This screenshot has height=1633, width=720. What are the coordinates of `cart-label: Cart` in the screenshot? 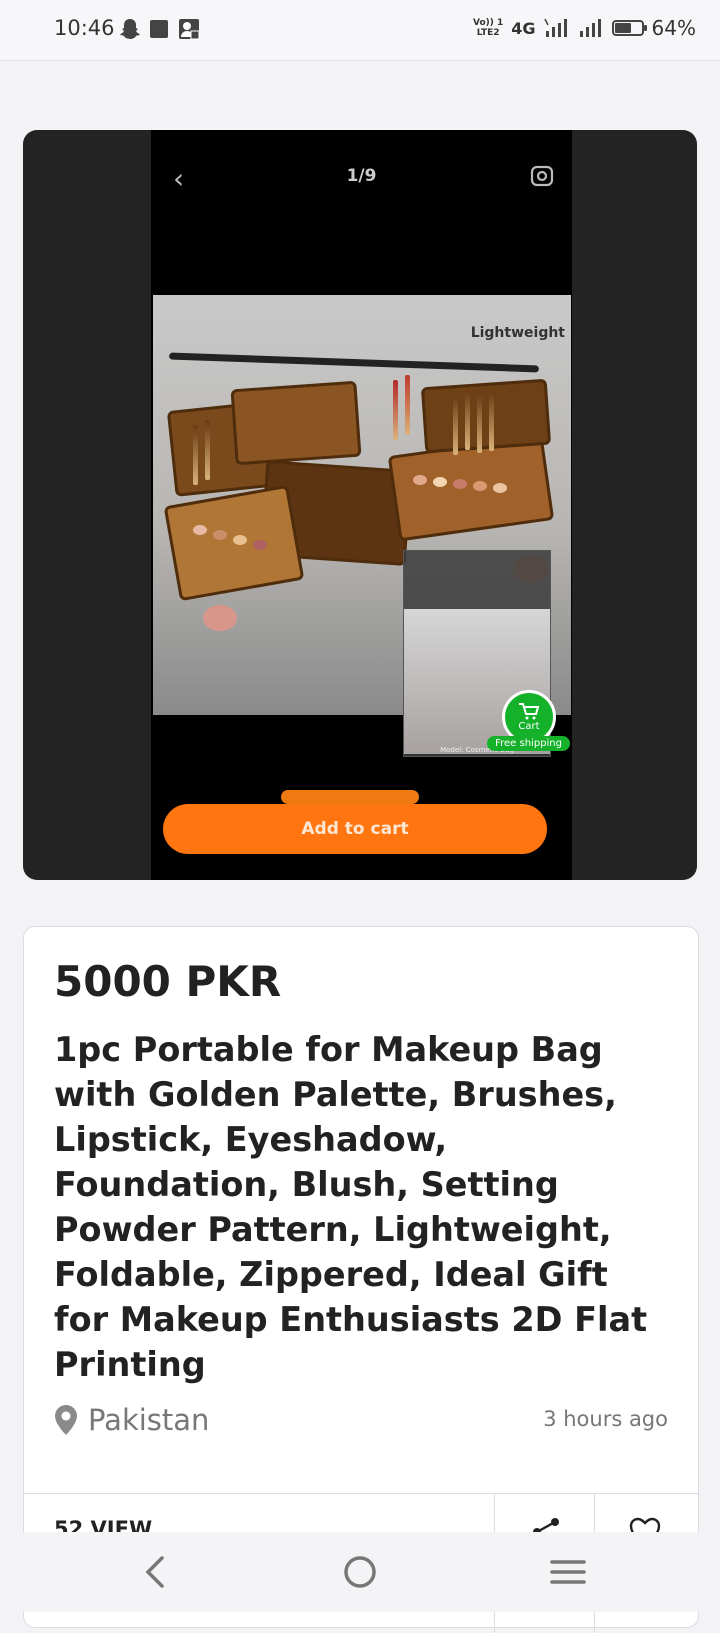 It's located at (529, 726).